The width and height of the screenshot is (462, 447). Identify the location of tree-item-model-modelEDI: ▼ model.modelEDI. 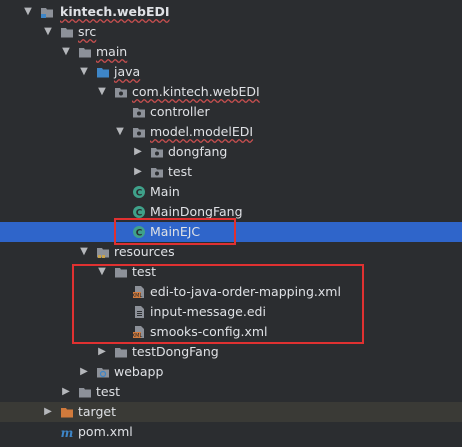
(231, 132).